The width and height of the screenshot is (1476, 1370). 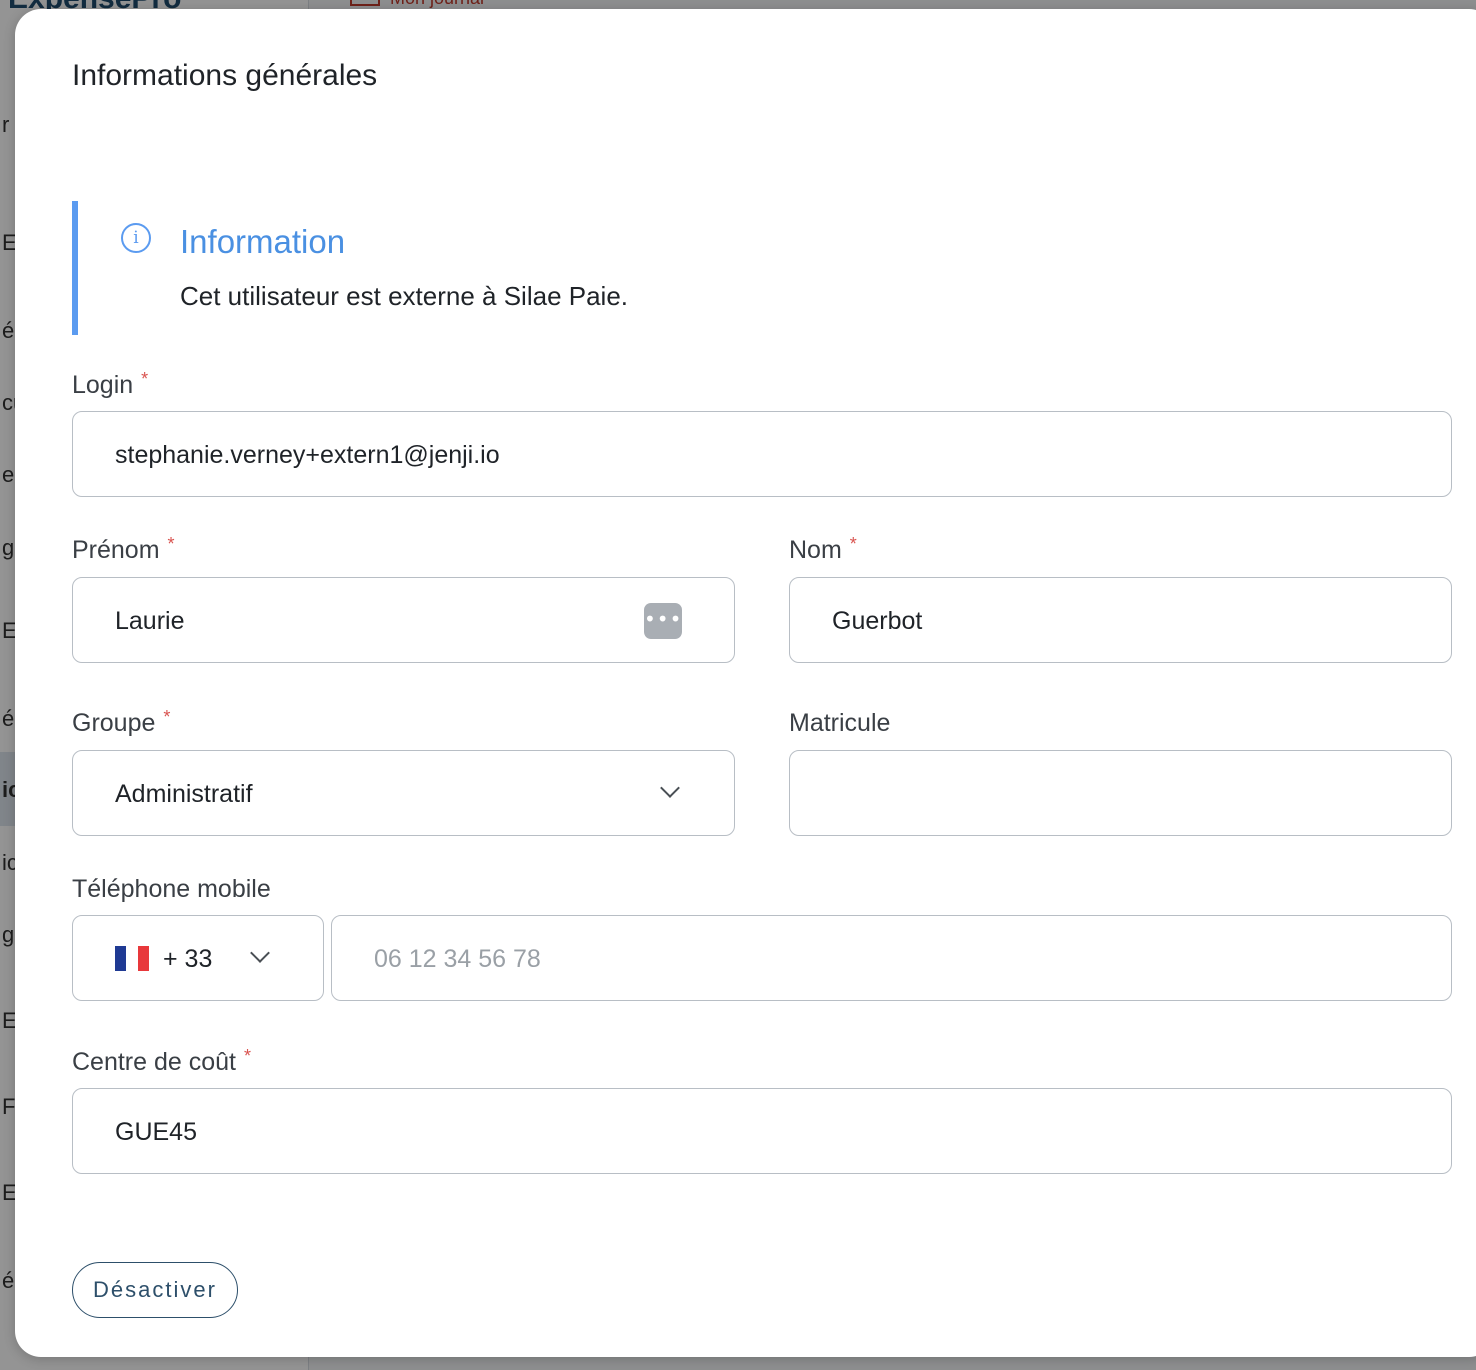 What do you see at coordinates (156, 1132) in the screenshot?
I see `centre-cout-value: GUE45` at bounding box center [156, 1132].